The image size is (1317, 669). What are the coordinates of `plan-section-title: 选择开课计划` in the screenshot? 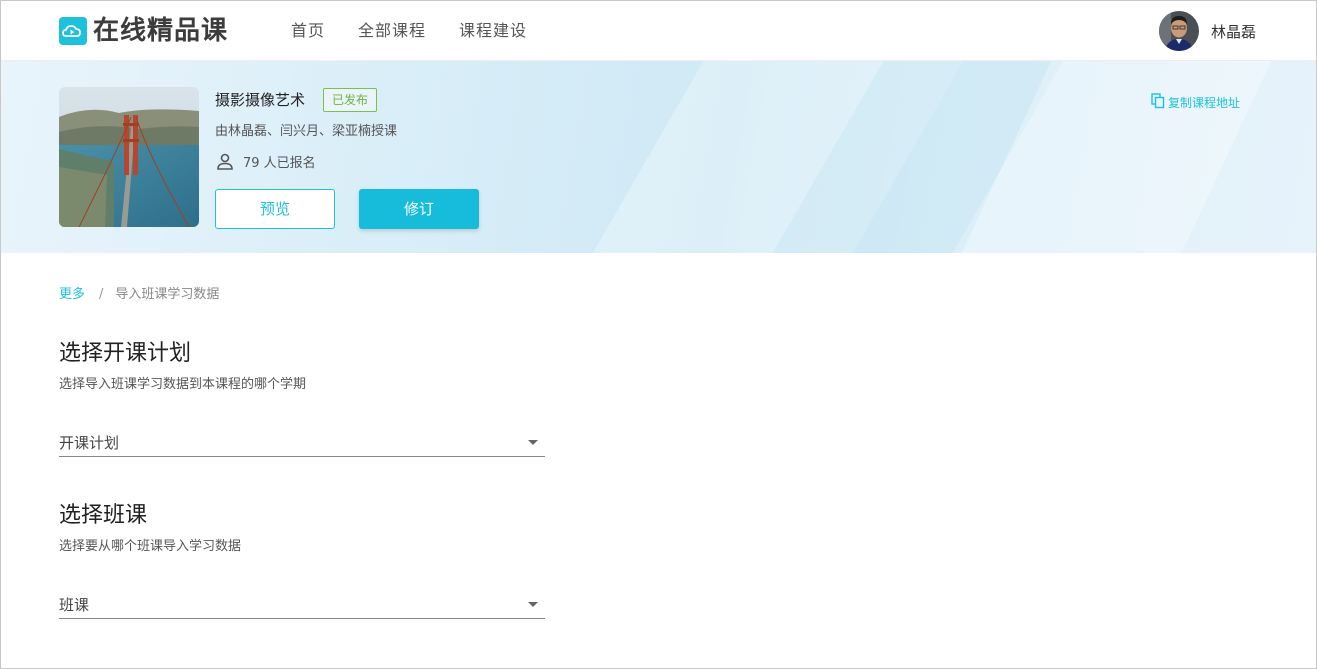 It's located at (125, 353).